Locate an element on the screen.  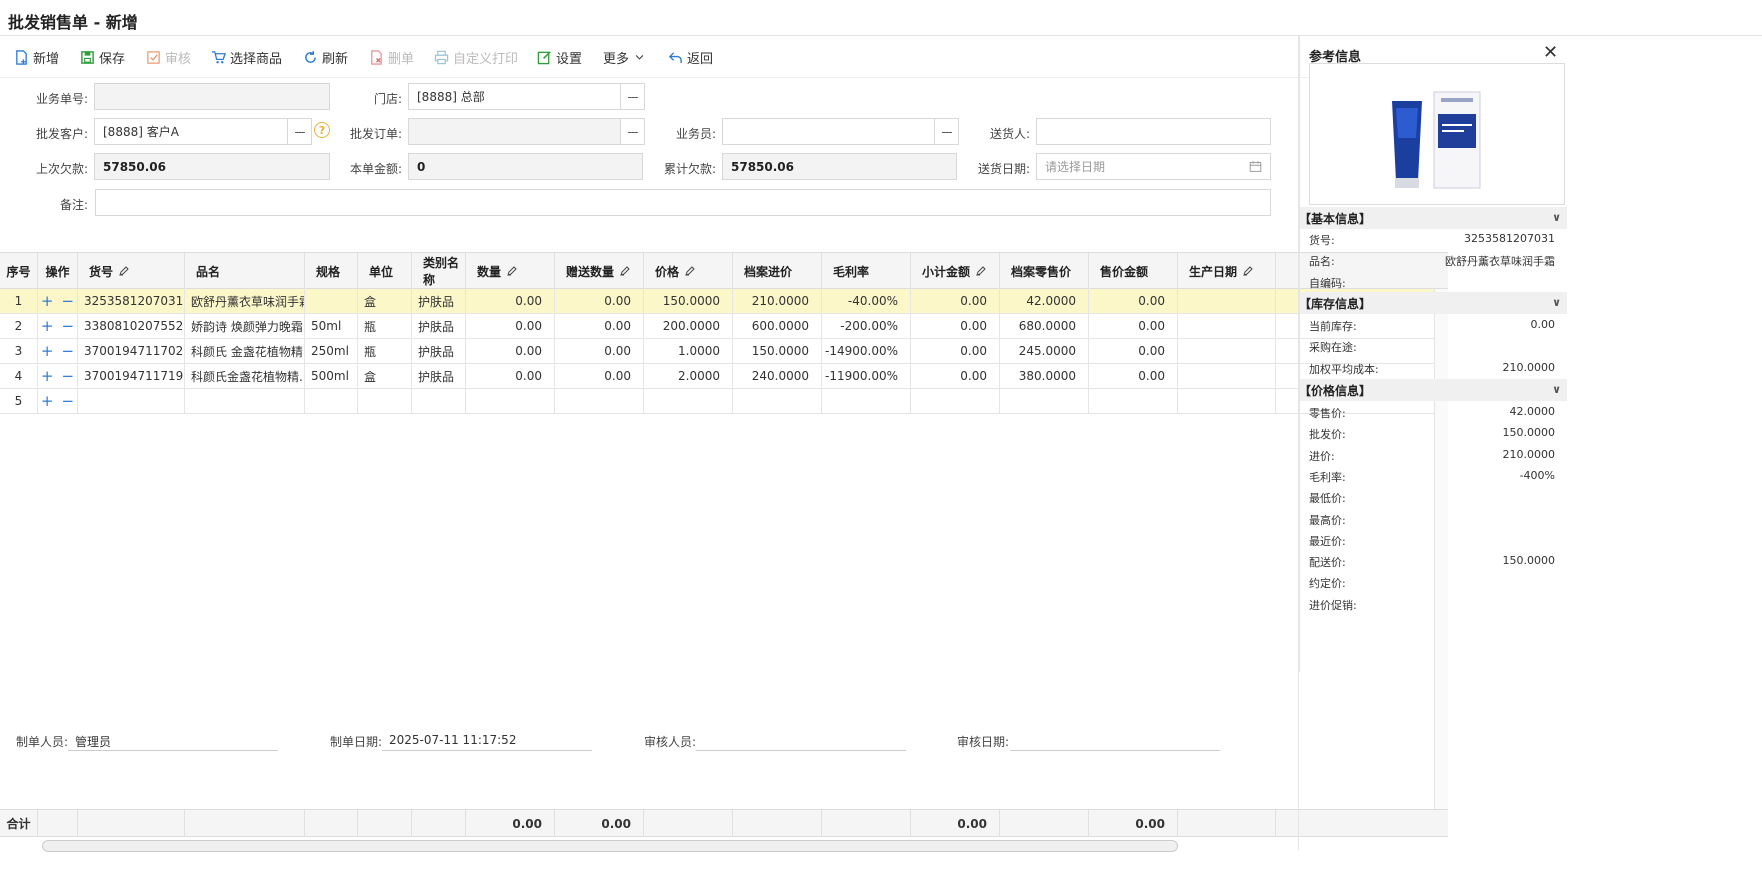
store-field: [8888] 总部 is located at coordinates (514, 96).